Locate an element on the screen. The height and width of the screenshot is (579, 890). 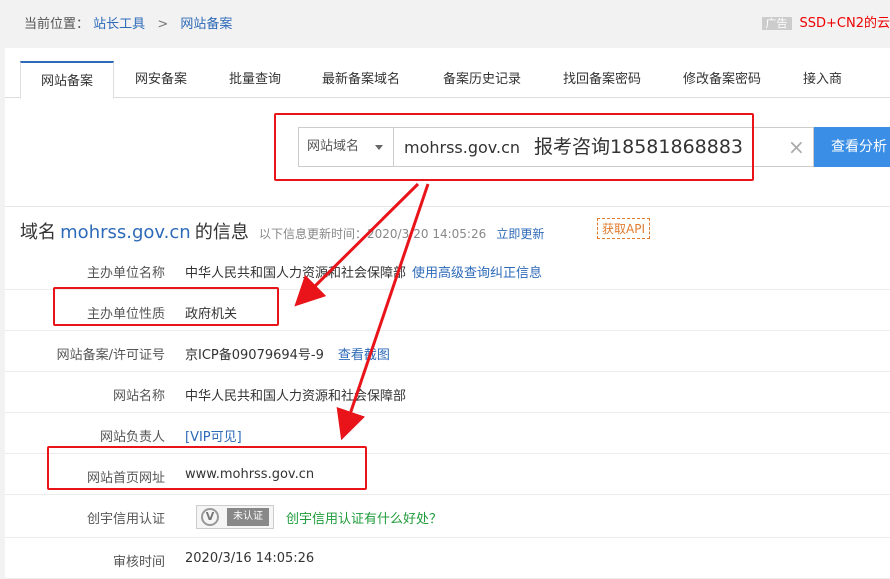
arrow-to-url is located at coordinates (383, 312).